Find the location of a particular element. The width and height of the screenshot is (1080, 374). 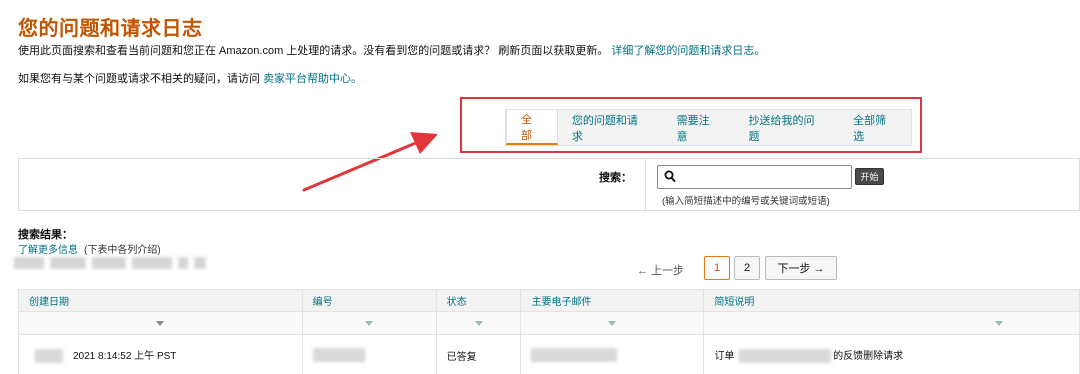

filter-row is located at coordinates (549, 323).